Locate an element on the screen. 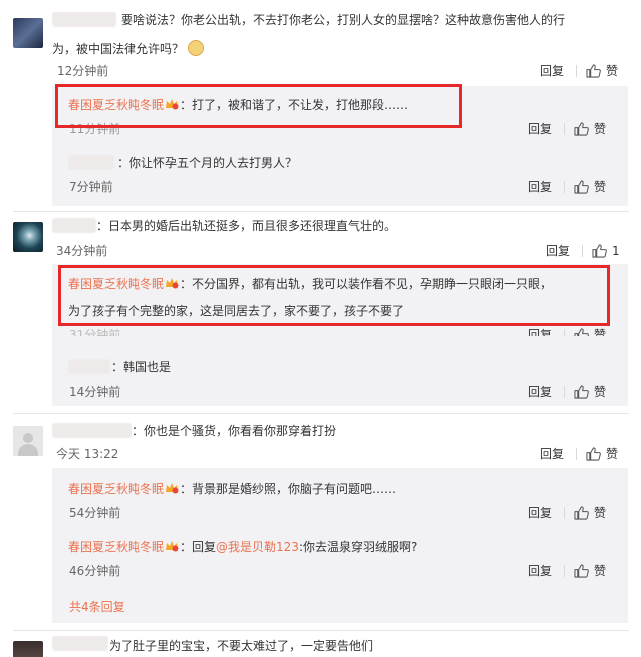 The image size is (641, 657). reply-time: 46分钟前 is located at coordinates (95, 571).